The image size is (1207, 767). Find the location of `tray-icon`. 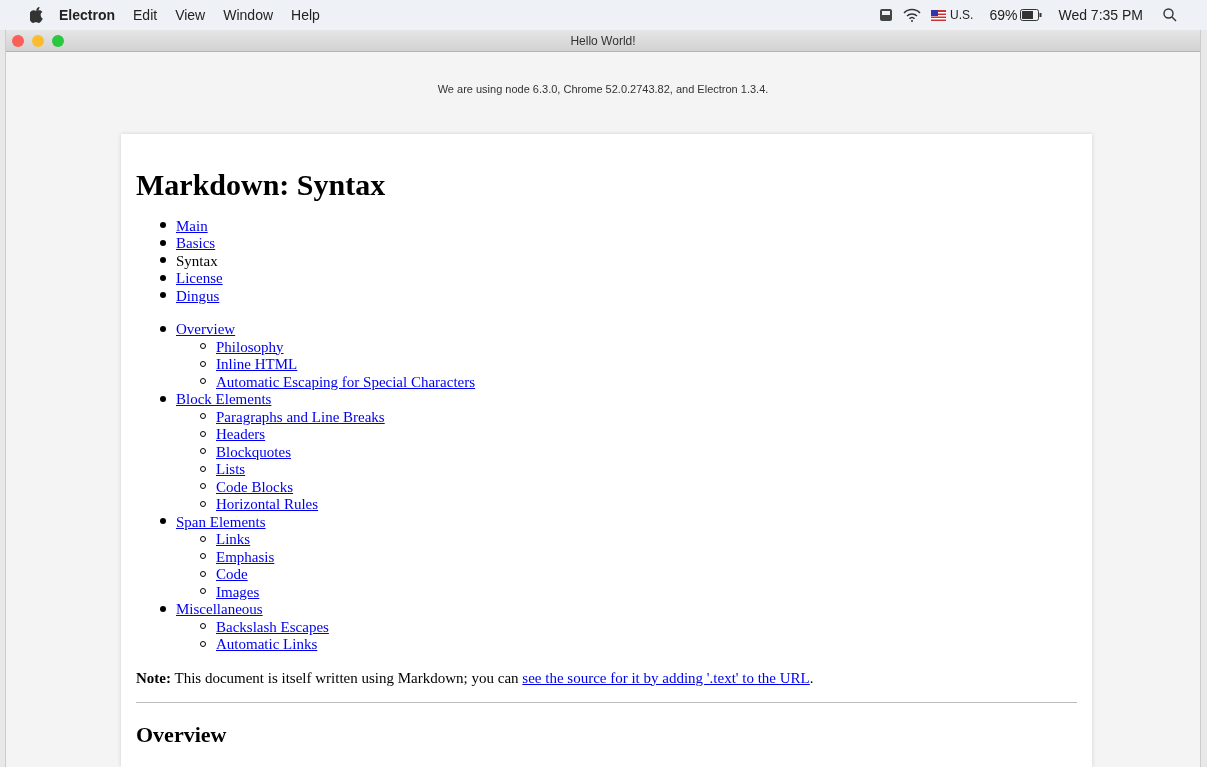

tray-icon is located at coordinates (886, 15).